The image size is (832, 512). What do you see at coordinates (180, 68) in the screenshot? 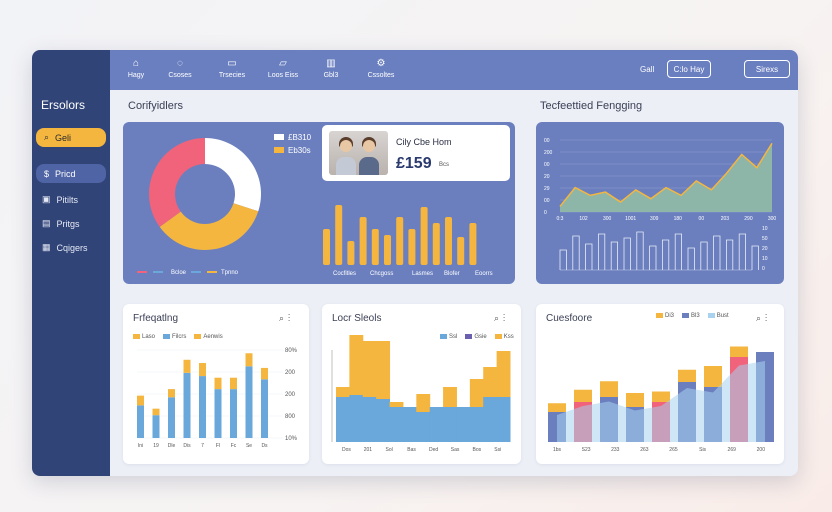
I see `nav-item-csoses: ◌ Csoses` at bounding box center [180, 68].